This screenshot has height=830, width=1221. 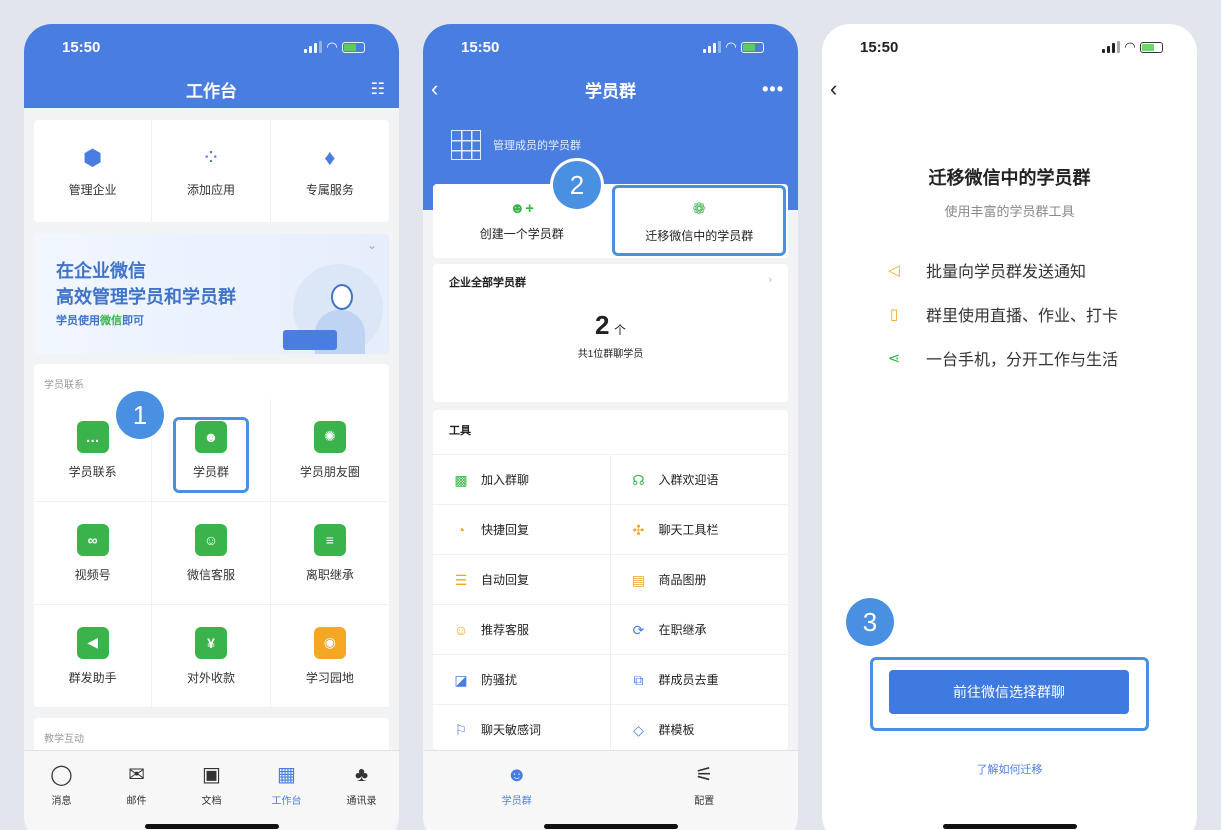 What do you see at coordinates (372, 245) in the screenshot?
I see `chevron-down-icon: ⌄` at bounding box center [372, 245].